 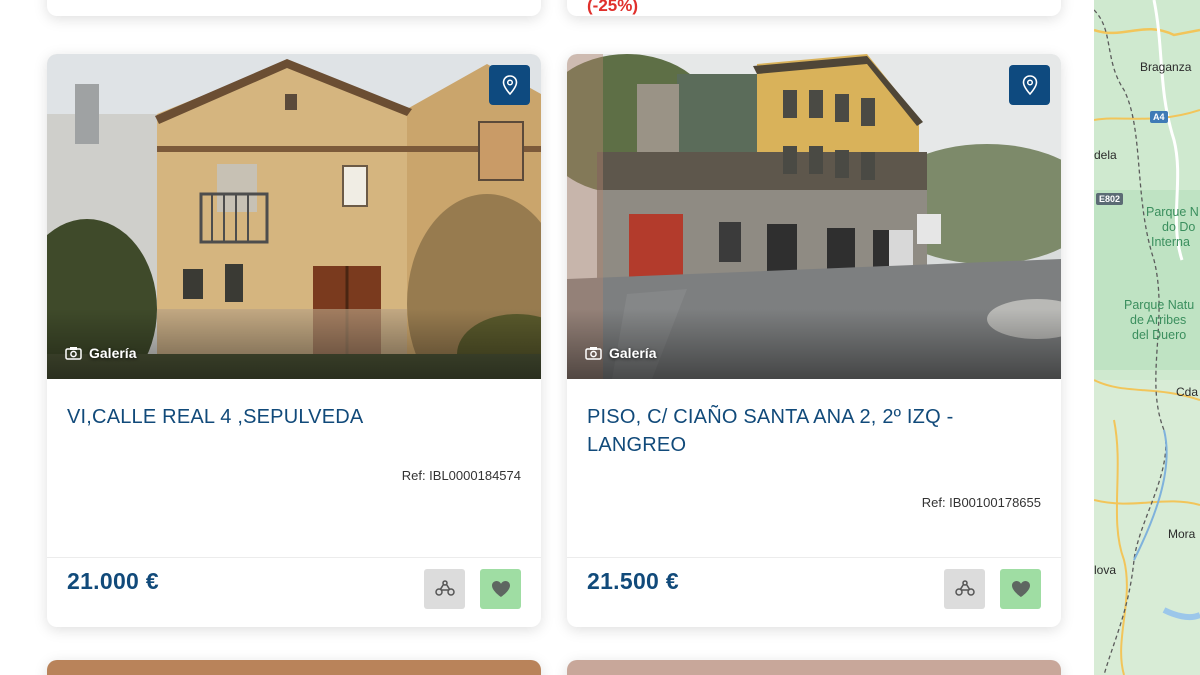 What do you see at coordinates (981, 502) in the screenshot?
I see `listing-ref: Ref: IB00100178655` at bounding box center [981, 502].